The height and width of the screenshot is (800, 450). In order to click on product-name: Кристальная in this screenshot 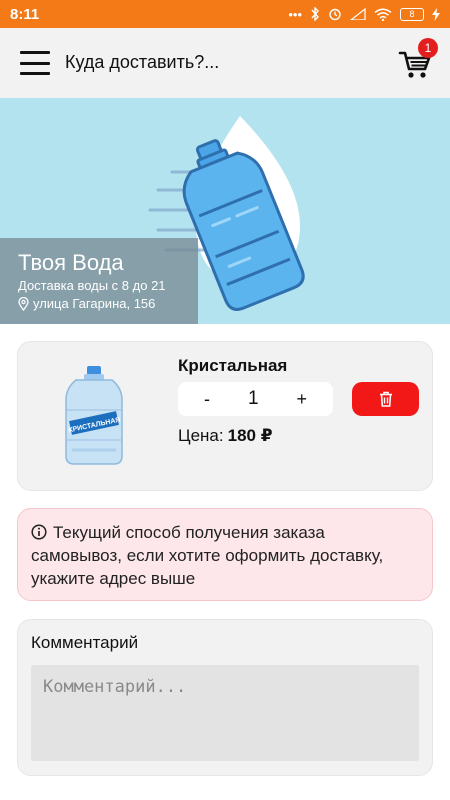, I will do `click(233, 365)`.